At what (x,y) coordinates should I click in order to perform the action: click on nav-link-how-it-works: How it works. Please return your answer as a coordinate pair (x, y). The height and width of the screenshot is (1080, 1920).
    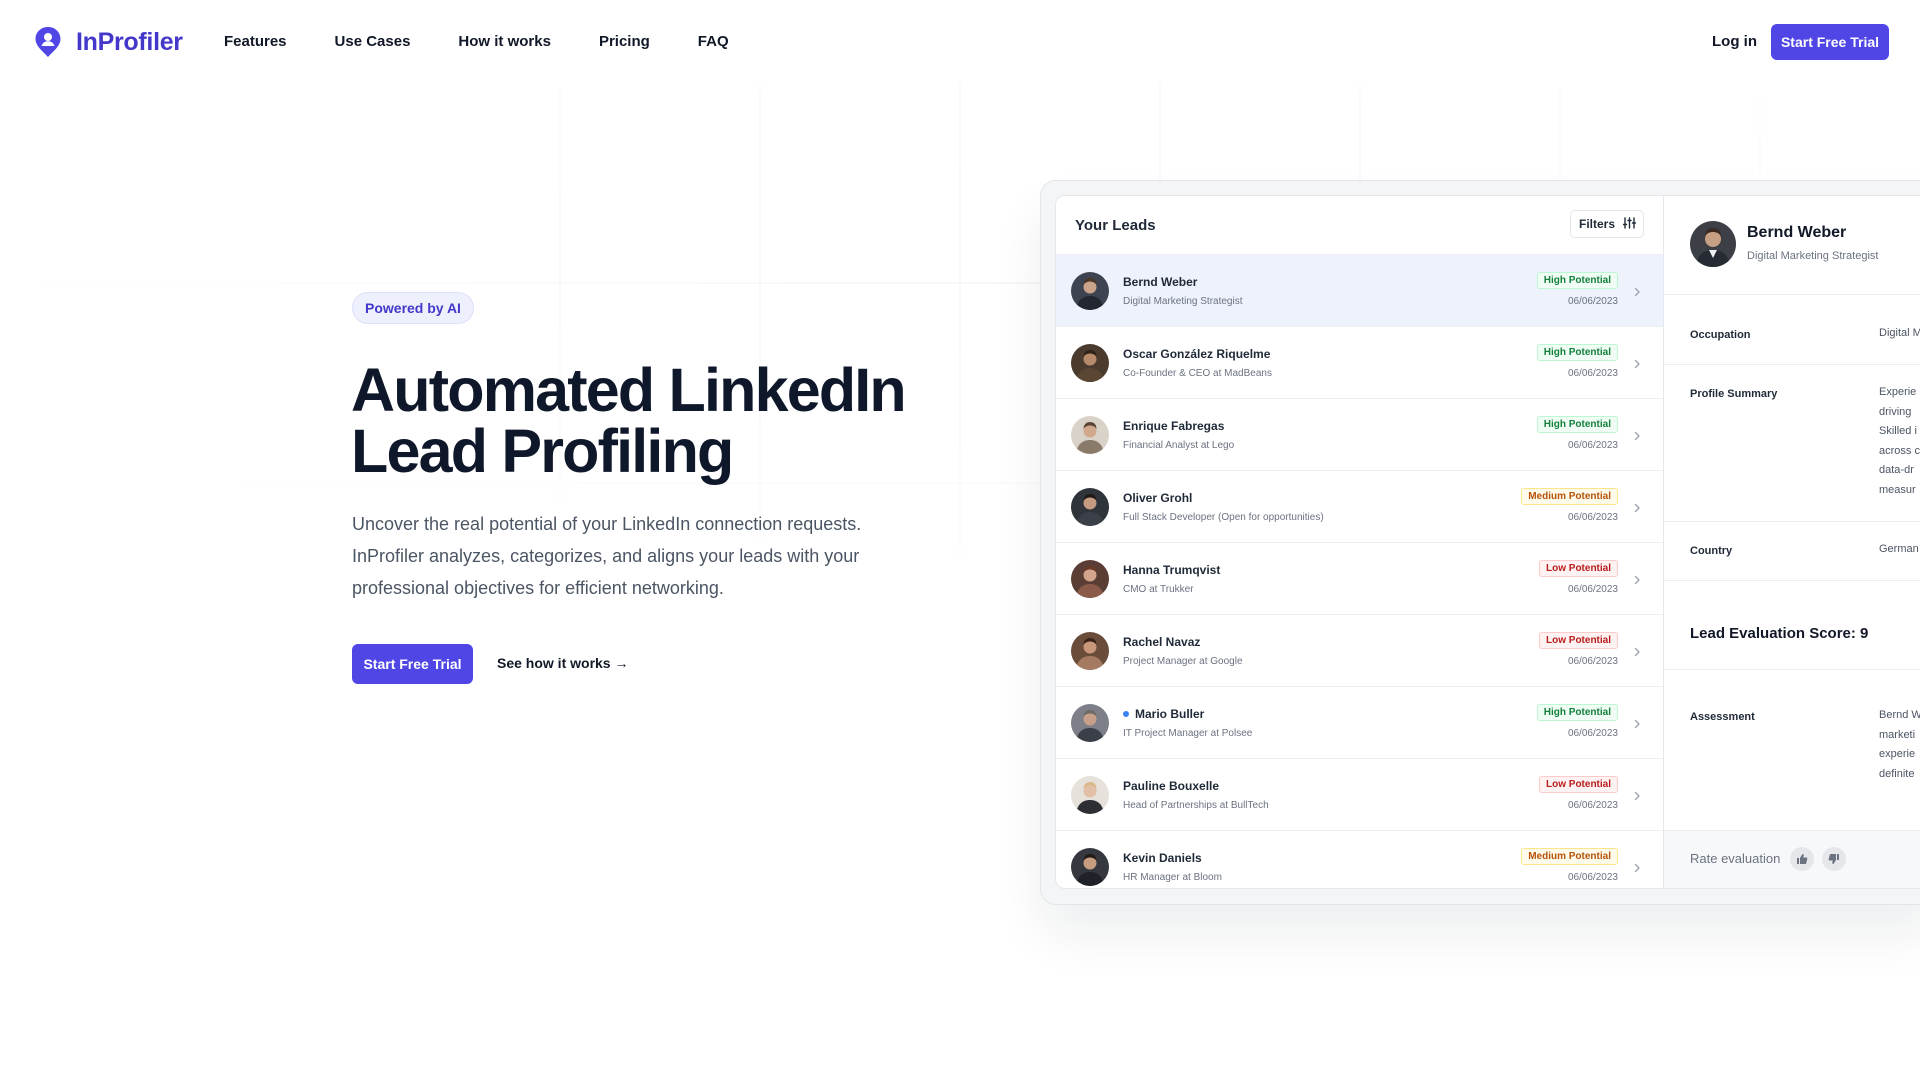
    Looking at the image, I should click on (504, 41).